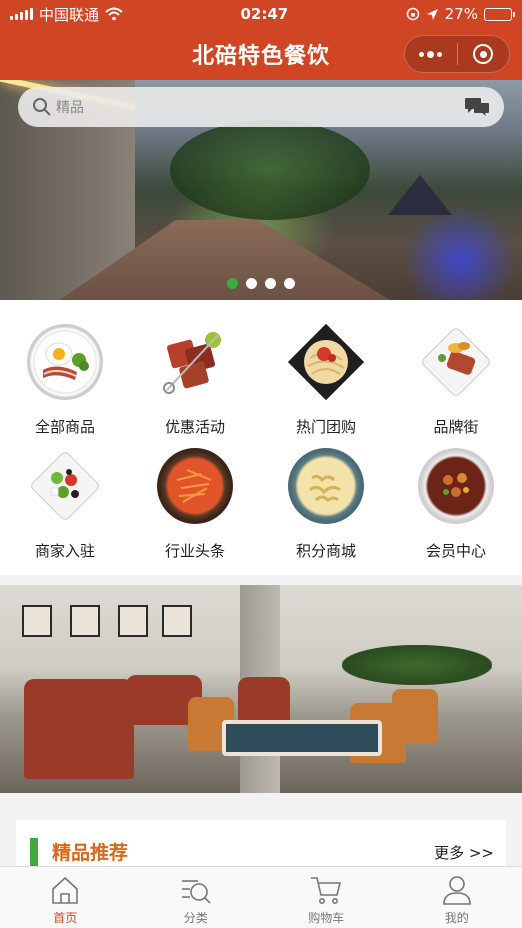 This screenshot has width=522, height=928. I want to click on tab-category: 分类, so click(196, 897).